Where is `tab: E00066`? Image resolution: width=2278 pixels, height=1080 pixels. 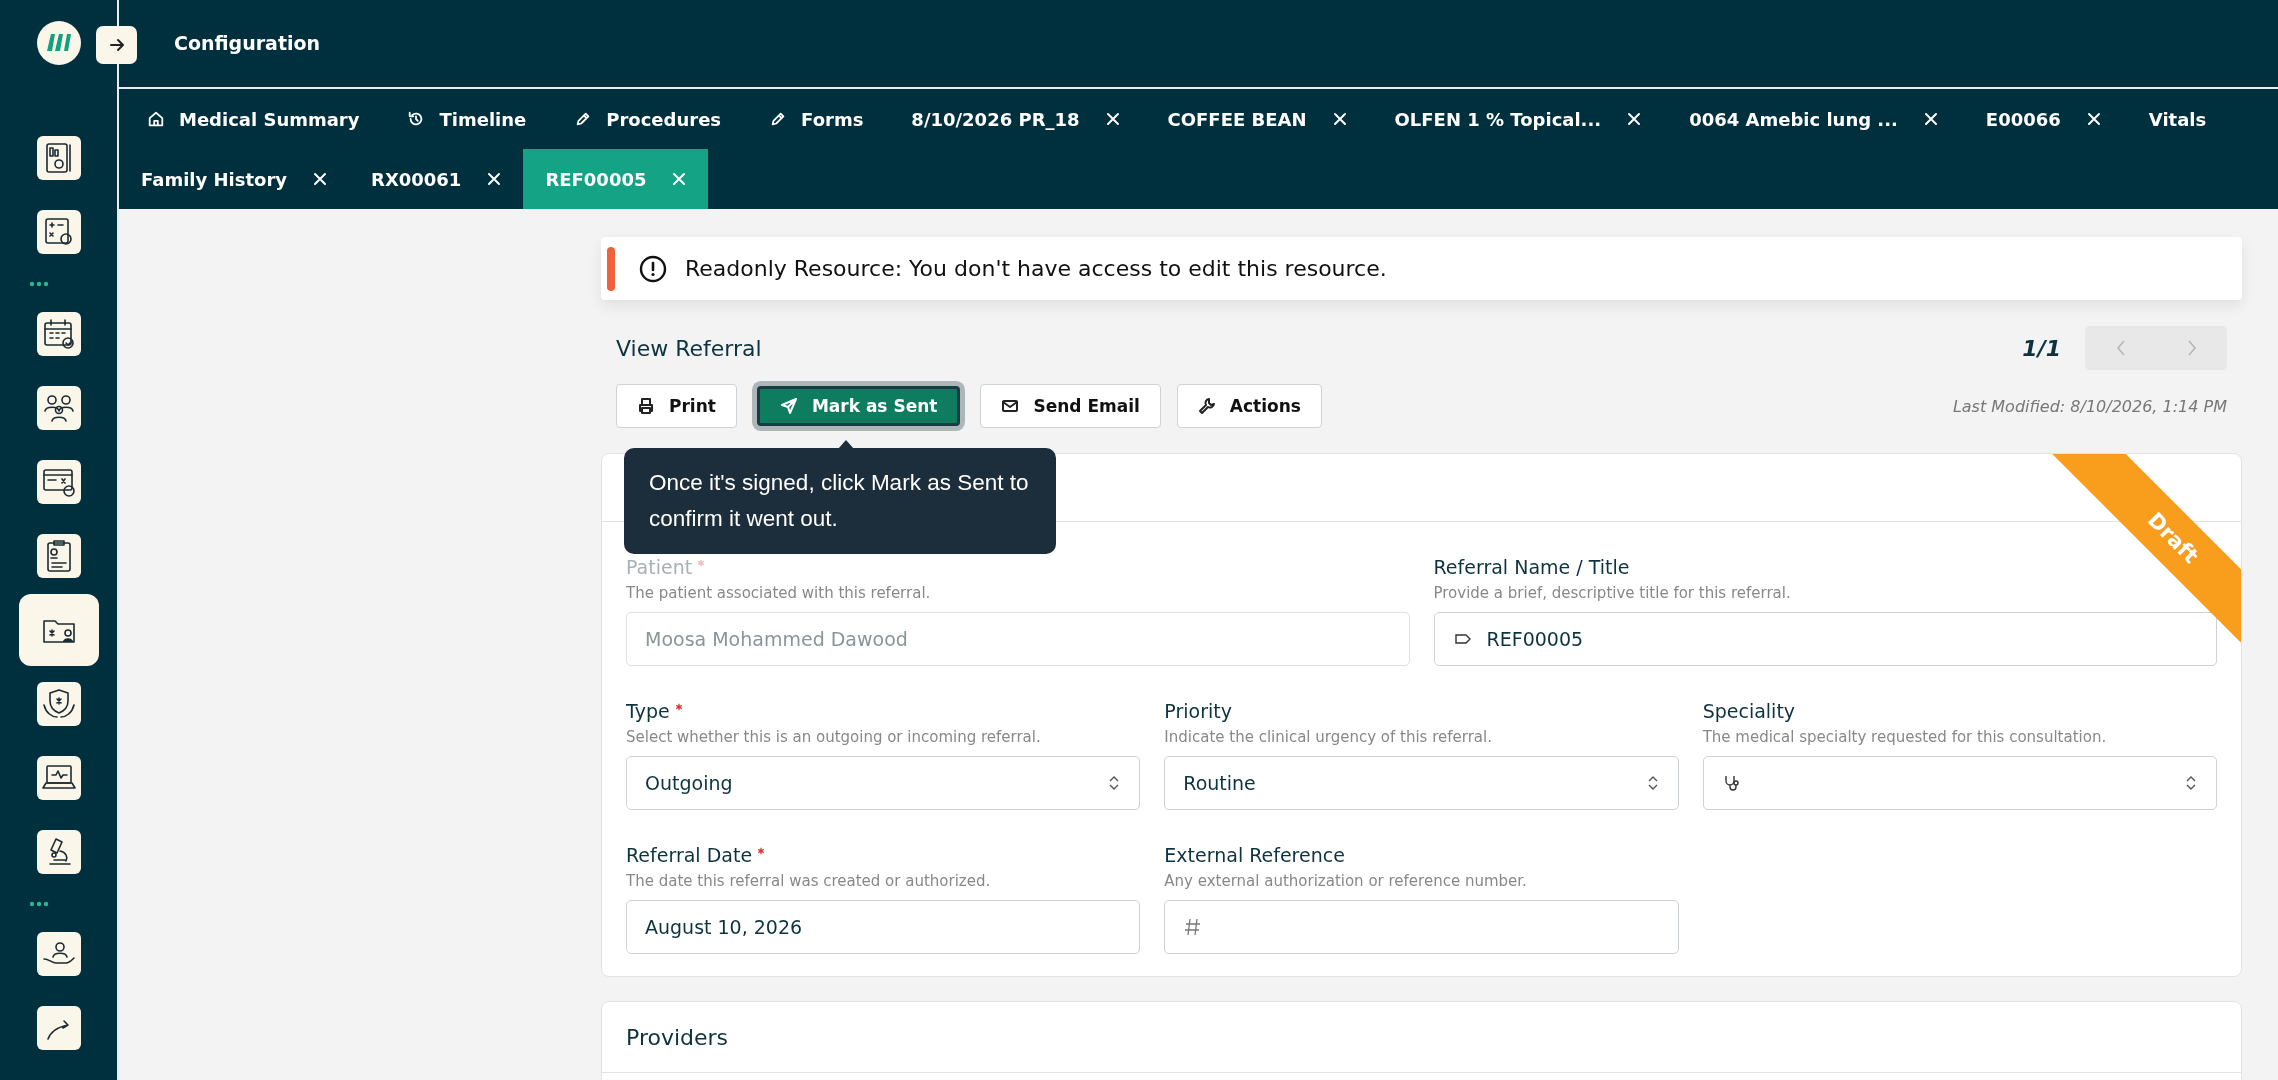
tab: E00066 is located at coordinates (2043, 119).